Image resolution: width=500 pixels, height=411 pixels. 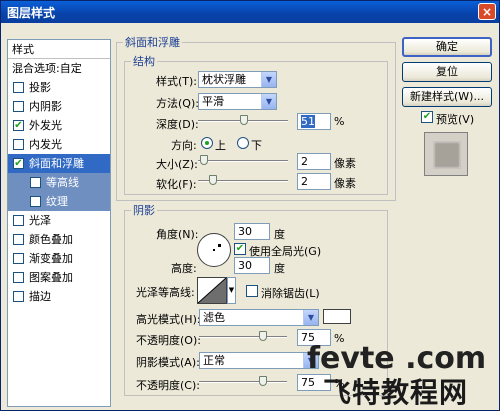 I want to click on highlight-mode-select: 滤色 ▼, so click(x=259, y=317).